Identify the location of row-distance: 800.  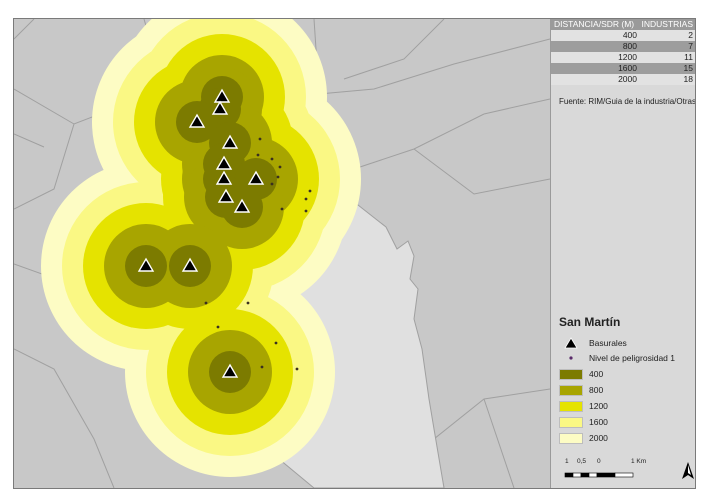
(629, 46).